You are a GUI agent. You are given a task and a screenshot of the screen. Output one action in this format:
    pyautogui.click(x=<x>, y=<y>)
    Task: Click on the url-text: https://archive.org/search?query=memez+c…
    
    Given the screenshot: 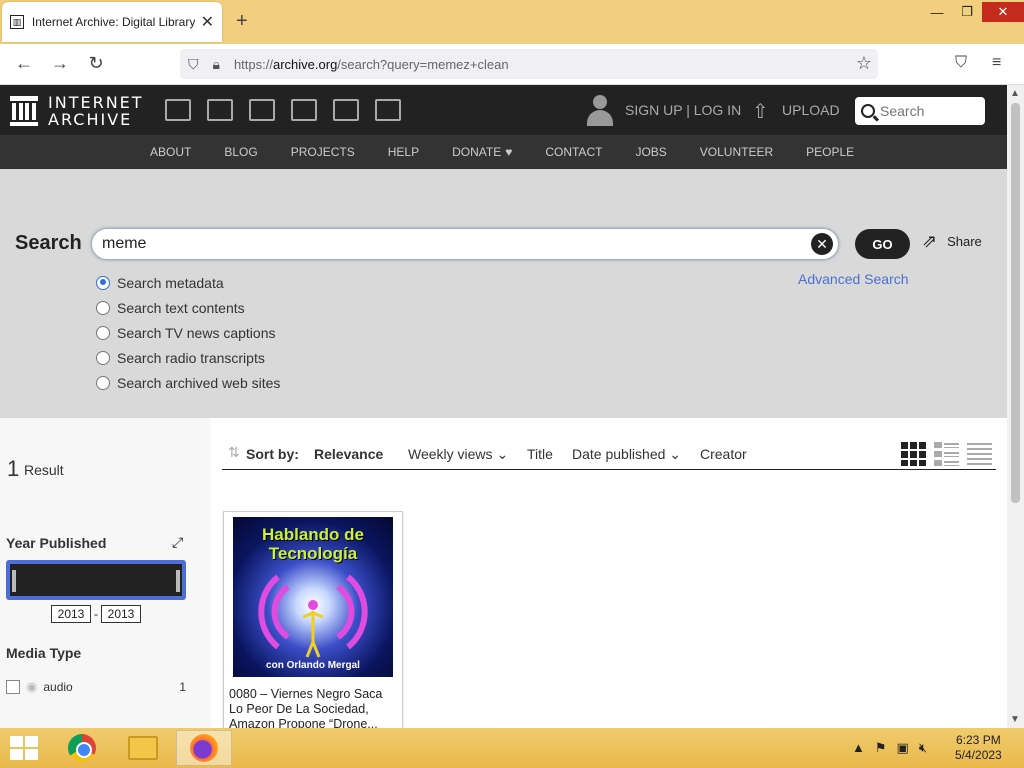 What is the action you would take?
    pyautogui.click(x=371, y=64)
    